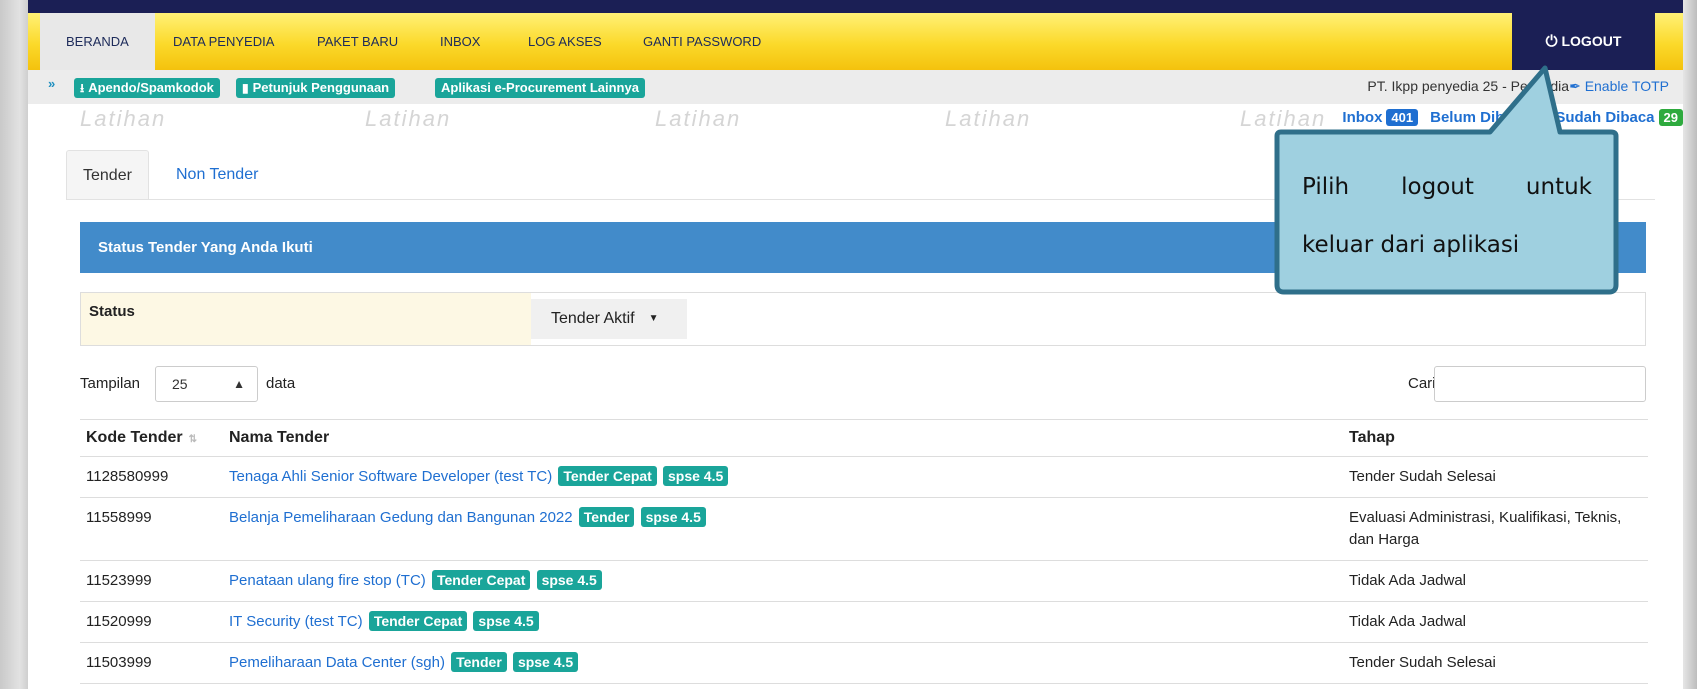 The image size is (1697, 689). What do you see at coordinates (565, 41) in the screenshot?
I see `nav-log-akses: LOG AKSES` at bounding box center [565, 41].